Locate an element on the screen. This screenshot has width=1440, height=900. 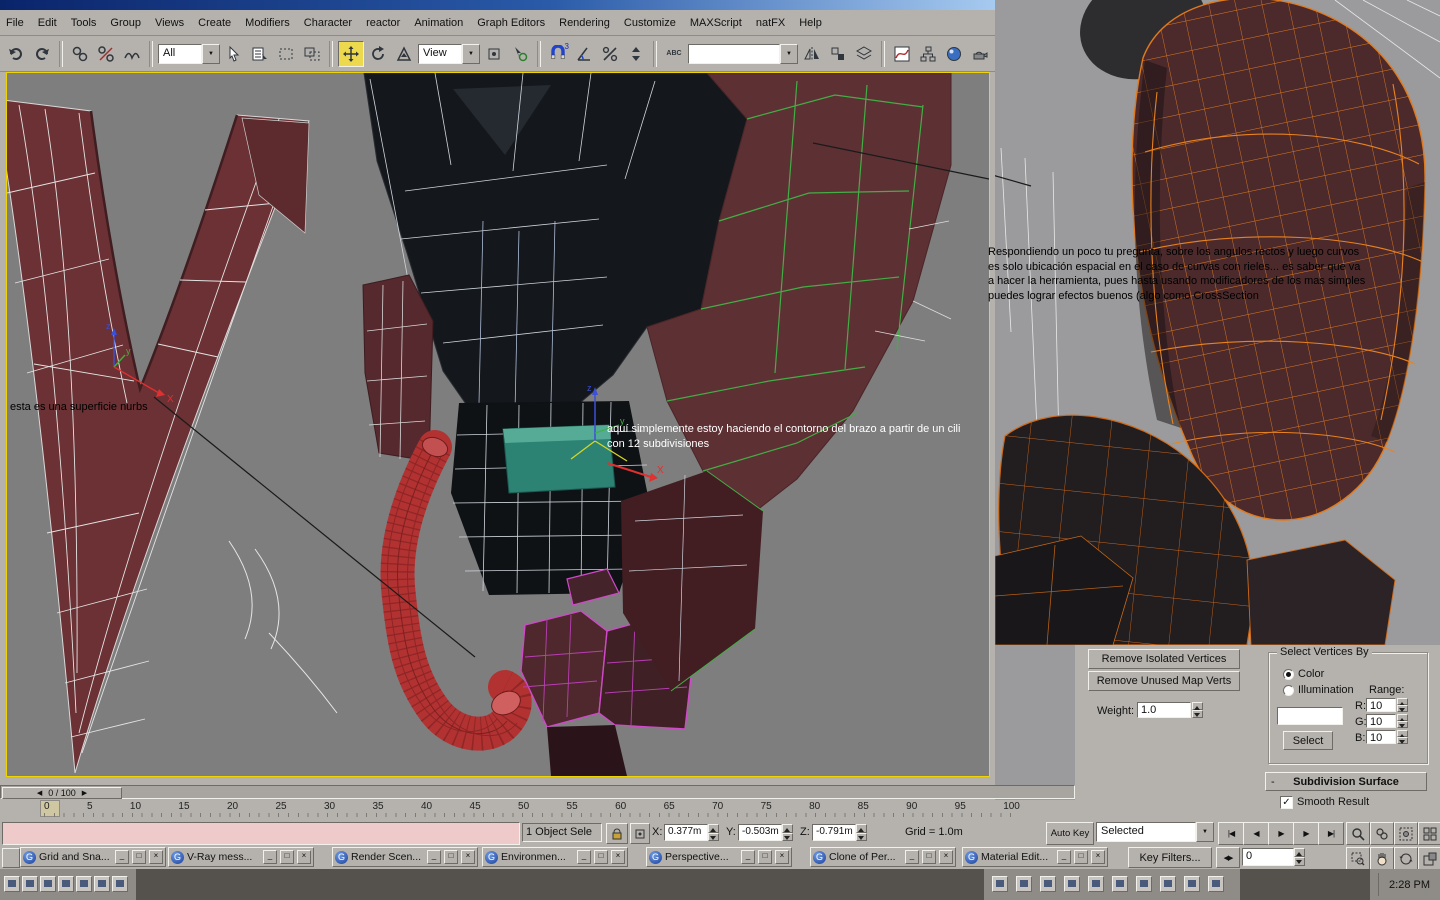
current-frame-field: 0 is located at coordinates (1268, 857).